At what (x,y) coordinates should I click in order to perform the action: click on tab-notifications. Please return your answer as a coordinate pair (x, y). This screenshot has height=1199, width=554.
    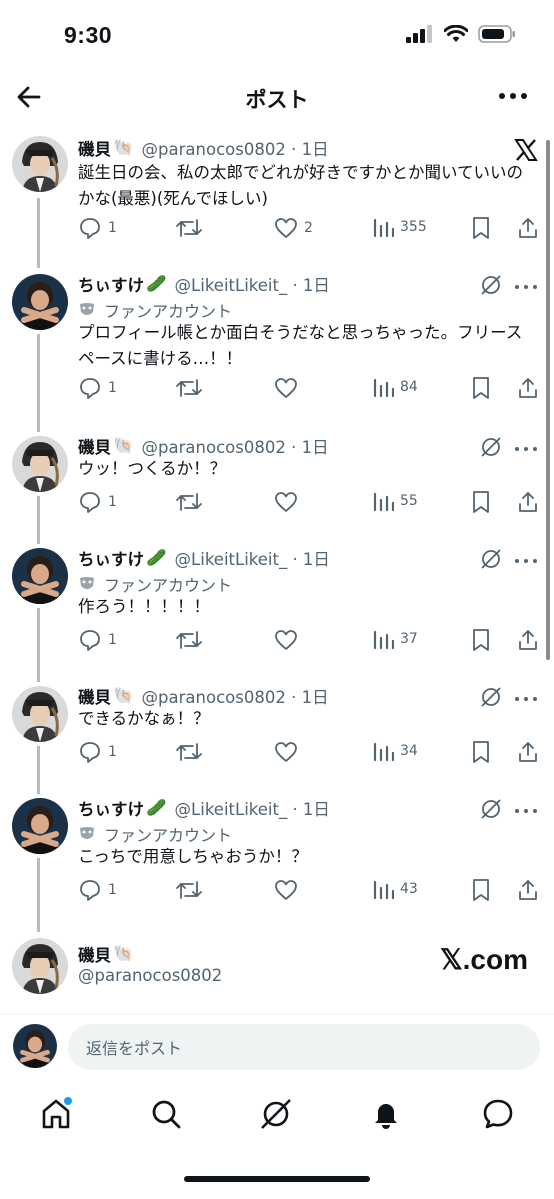
    Looking at the image, I should click on (386, 1114).